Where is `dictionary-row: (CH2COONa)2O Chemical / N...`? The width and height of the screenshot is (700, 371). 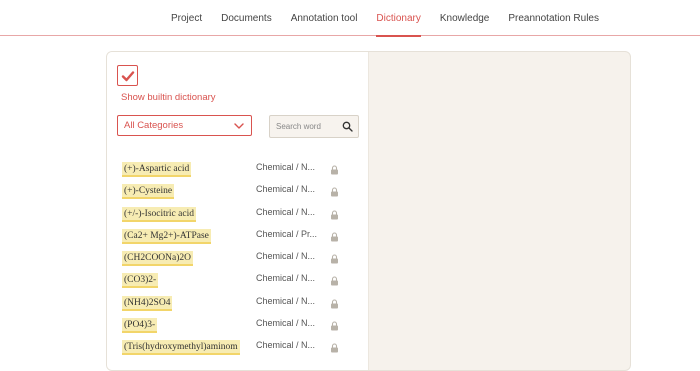
dictionary-row: (CH2COONa)2O Chemical / N... is located at coordinates (238, 259).